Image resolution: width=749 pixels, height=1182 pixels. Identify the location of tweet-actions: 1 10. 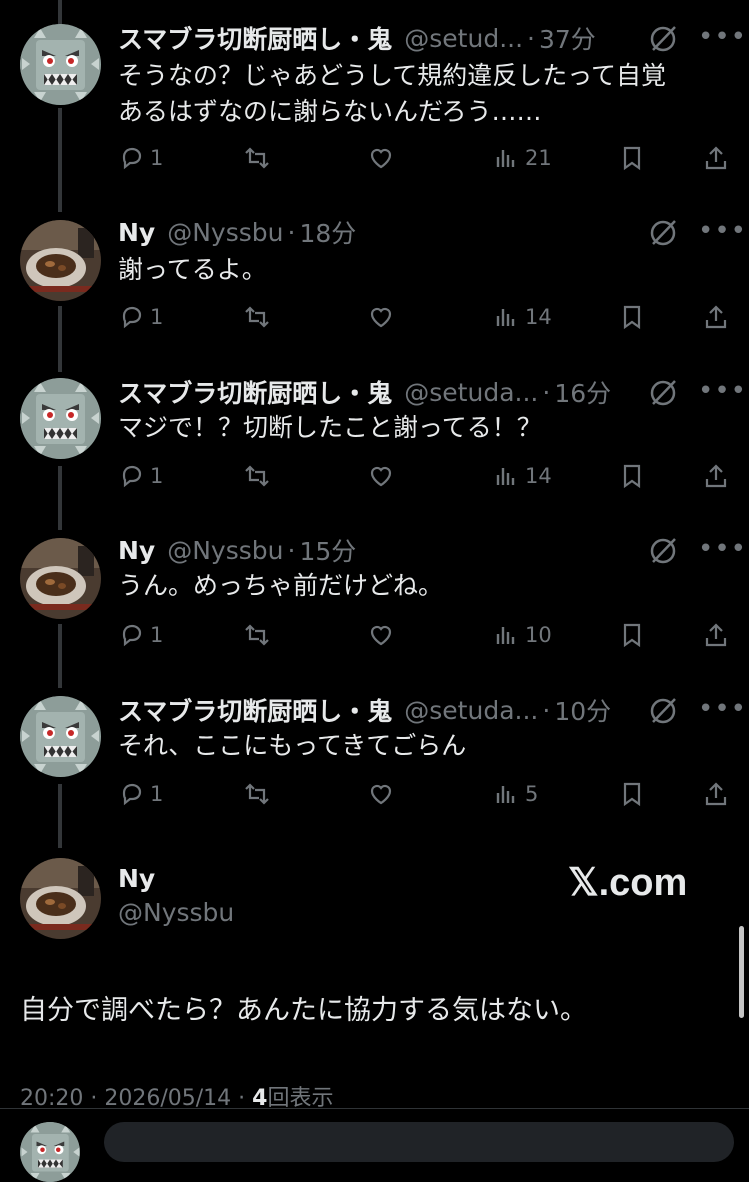
(374, 638).